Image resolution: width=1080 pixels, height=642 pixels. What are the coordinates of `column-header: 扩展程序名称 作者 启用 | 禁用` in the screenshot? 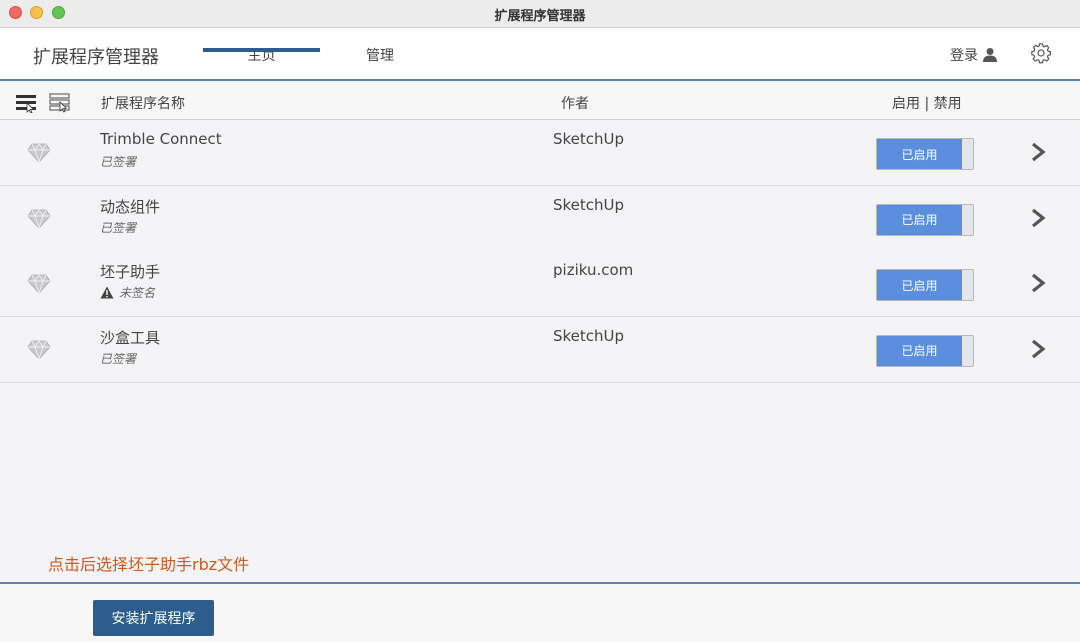 It's located at (540, 101).